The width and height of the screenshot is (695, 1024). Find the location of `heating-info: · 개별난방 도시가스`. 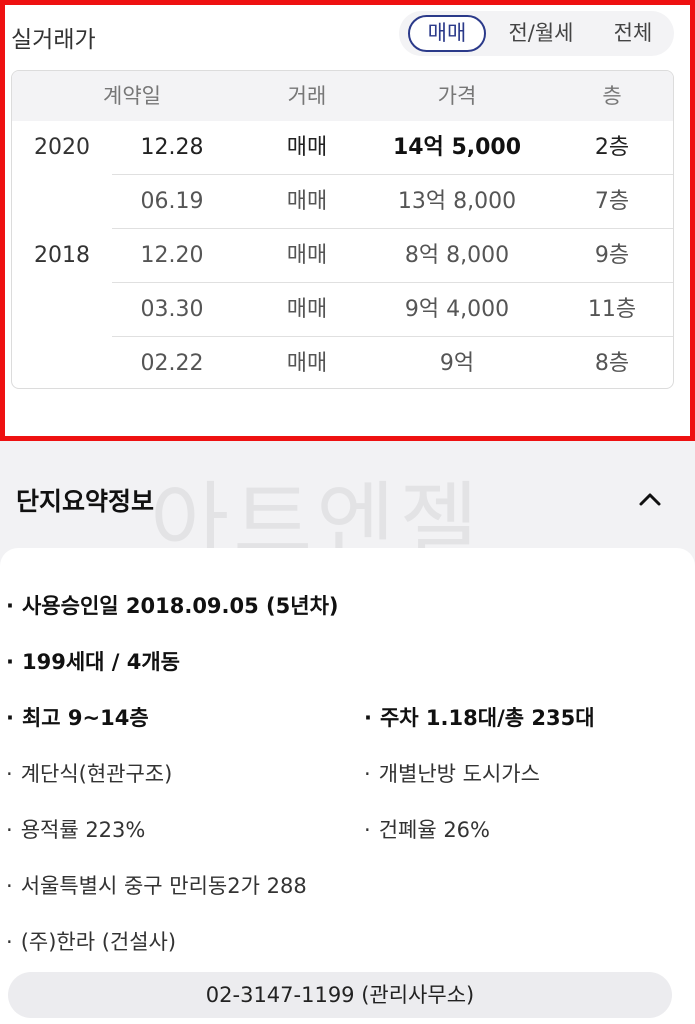

heating-info: · 개별난방 도시가스 is located at coordinates (452, 774).